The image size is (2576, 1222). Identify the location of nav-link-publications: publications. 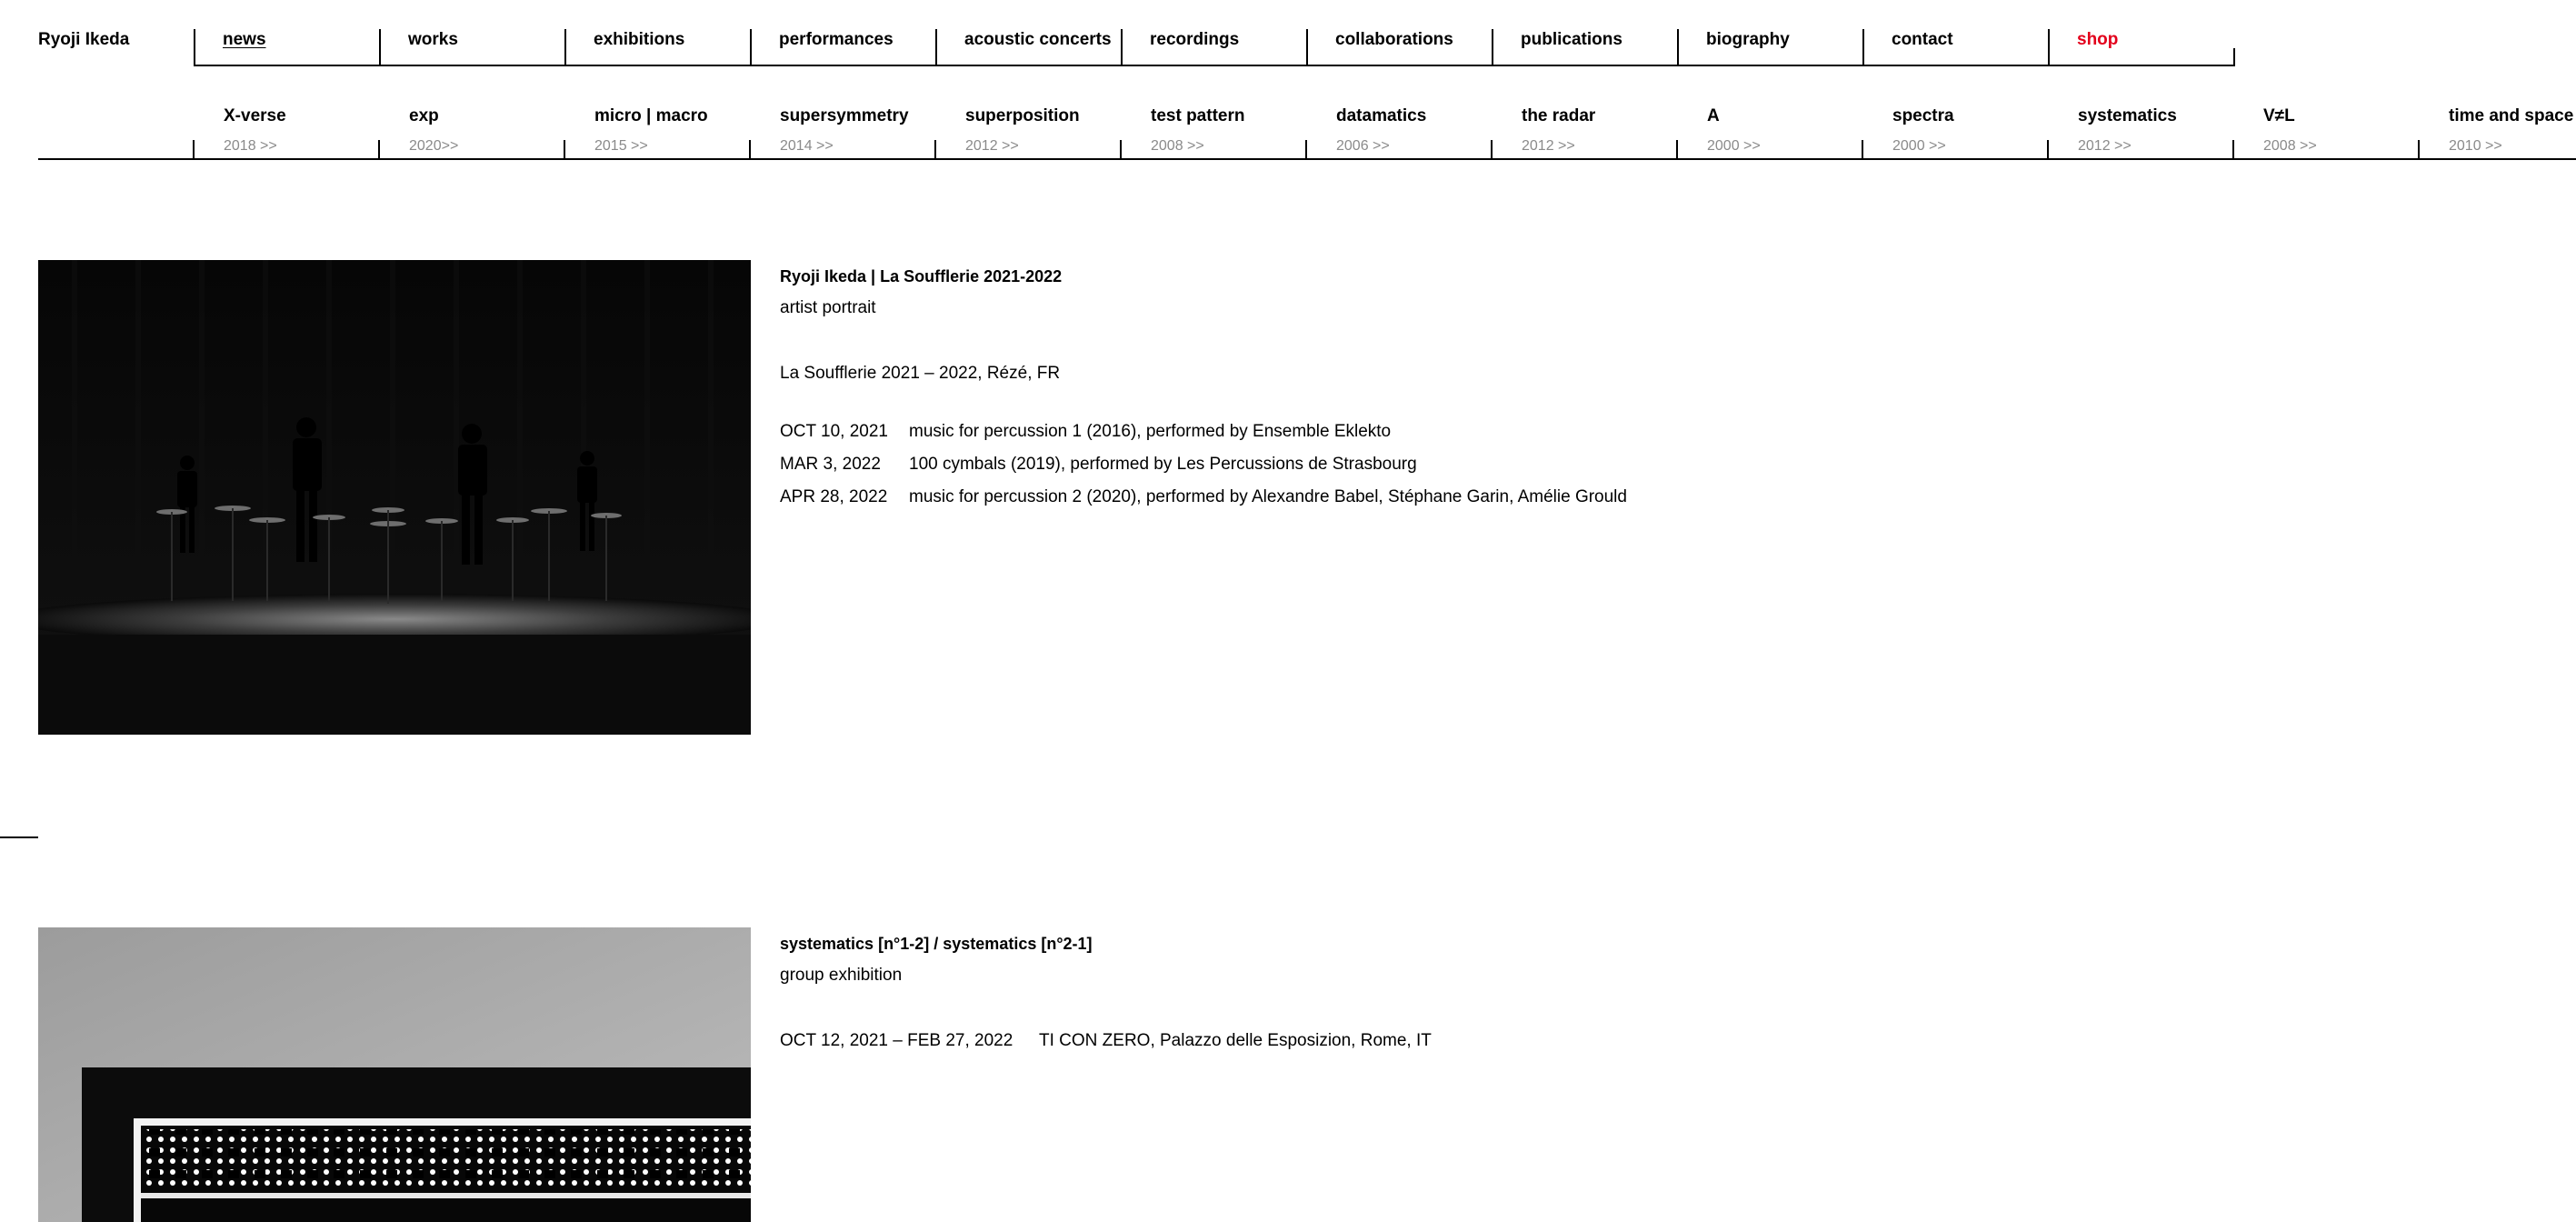
(1571, 40).